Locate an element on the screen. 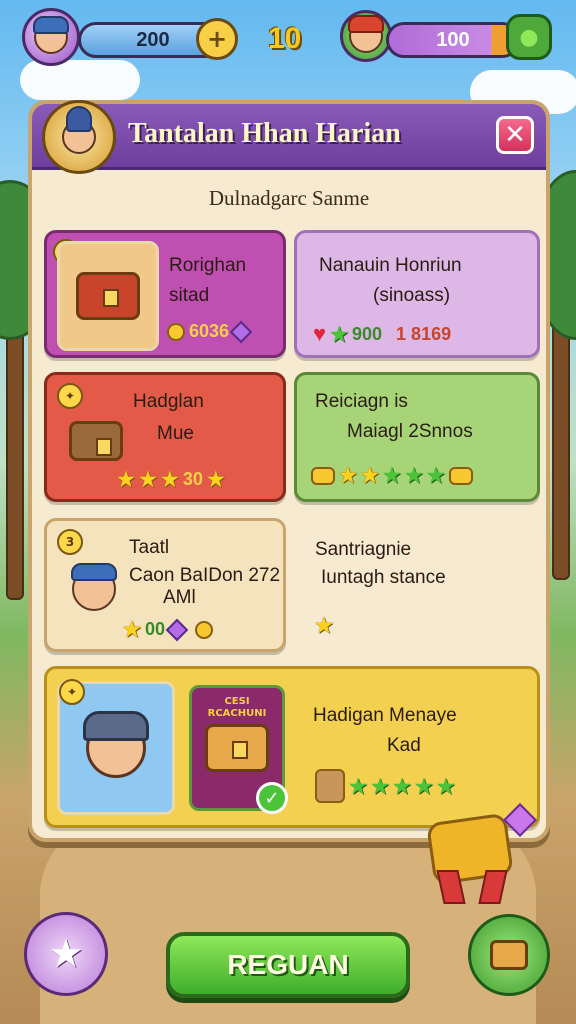 The image size is (576, 1024). chest-portrait: CESI RCACHUNI ✓ is located at coordinates (238, 749).